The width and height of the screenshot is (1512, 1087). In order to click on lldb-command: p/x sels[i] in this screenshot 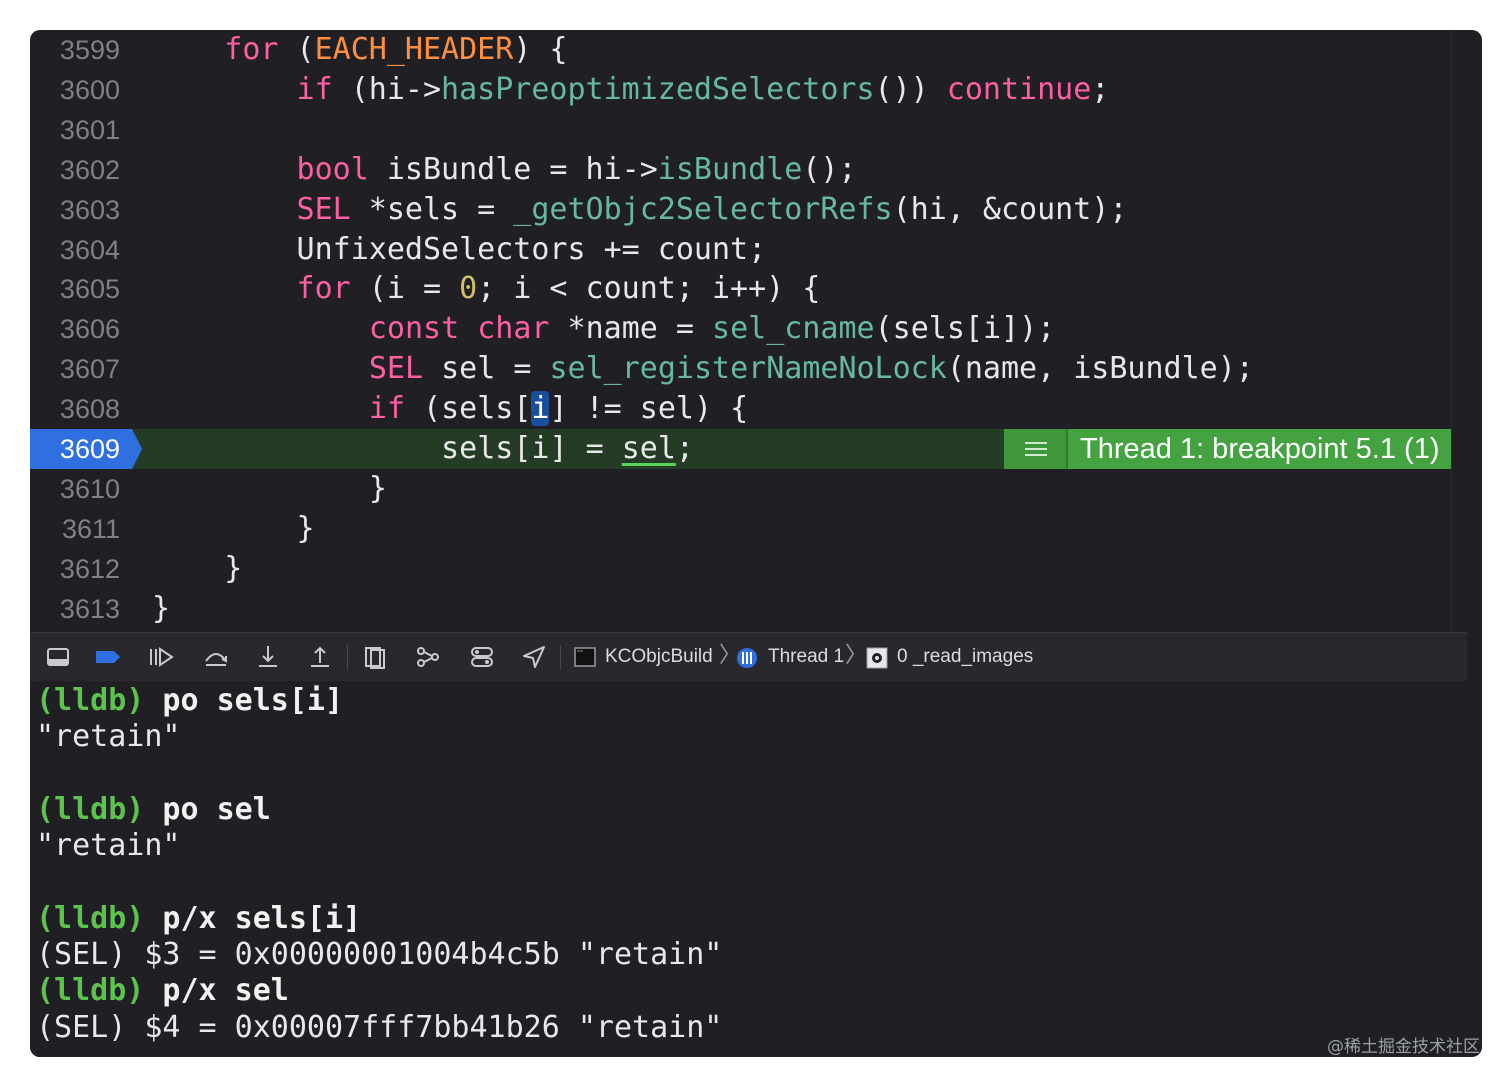, I will do `click(253, 918)`.